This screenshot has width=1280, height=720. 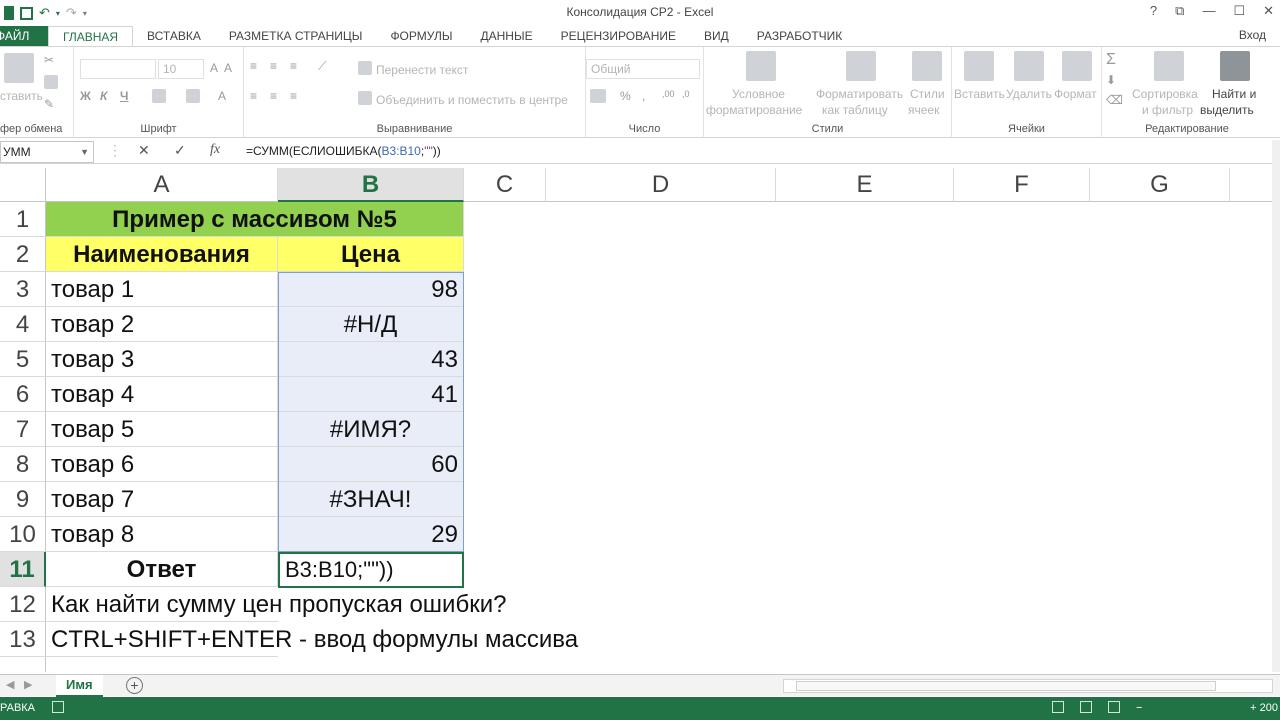 What do you see at coordinates (91, 36) in the screenshot?
I see `tab-home: ГЛАВНАЯ` at bounding box center [91, 36].